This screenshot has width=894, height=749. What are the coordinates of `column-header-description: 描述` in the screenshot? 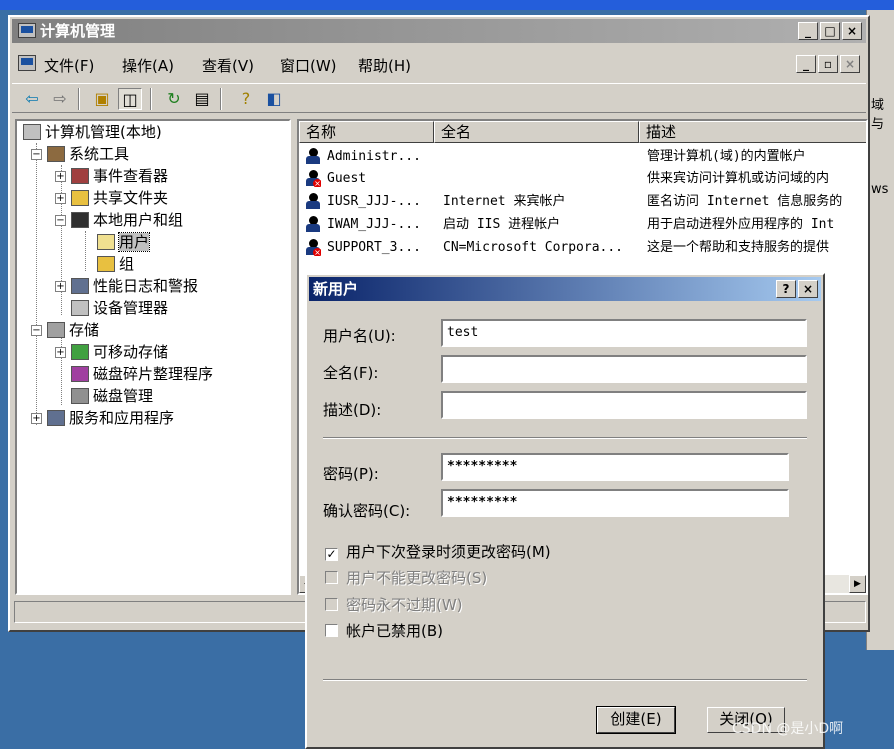 It's located at (752, 132).